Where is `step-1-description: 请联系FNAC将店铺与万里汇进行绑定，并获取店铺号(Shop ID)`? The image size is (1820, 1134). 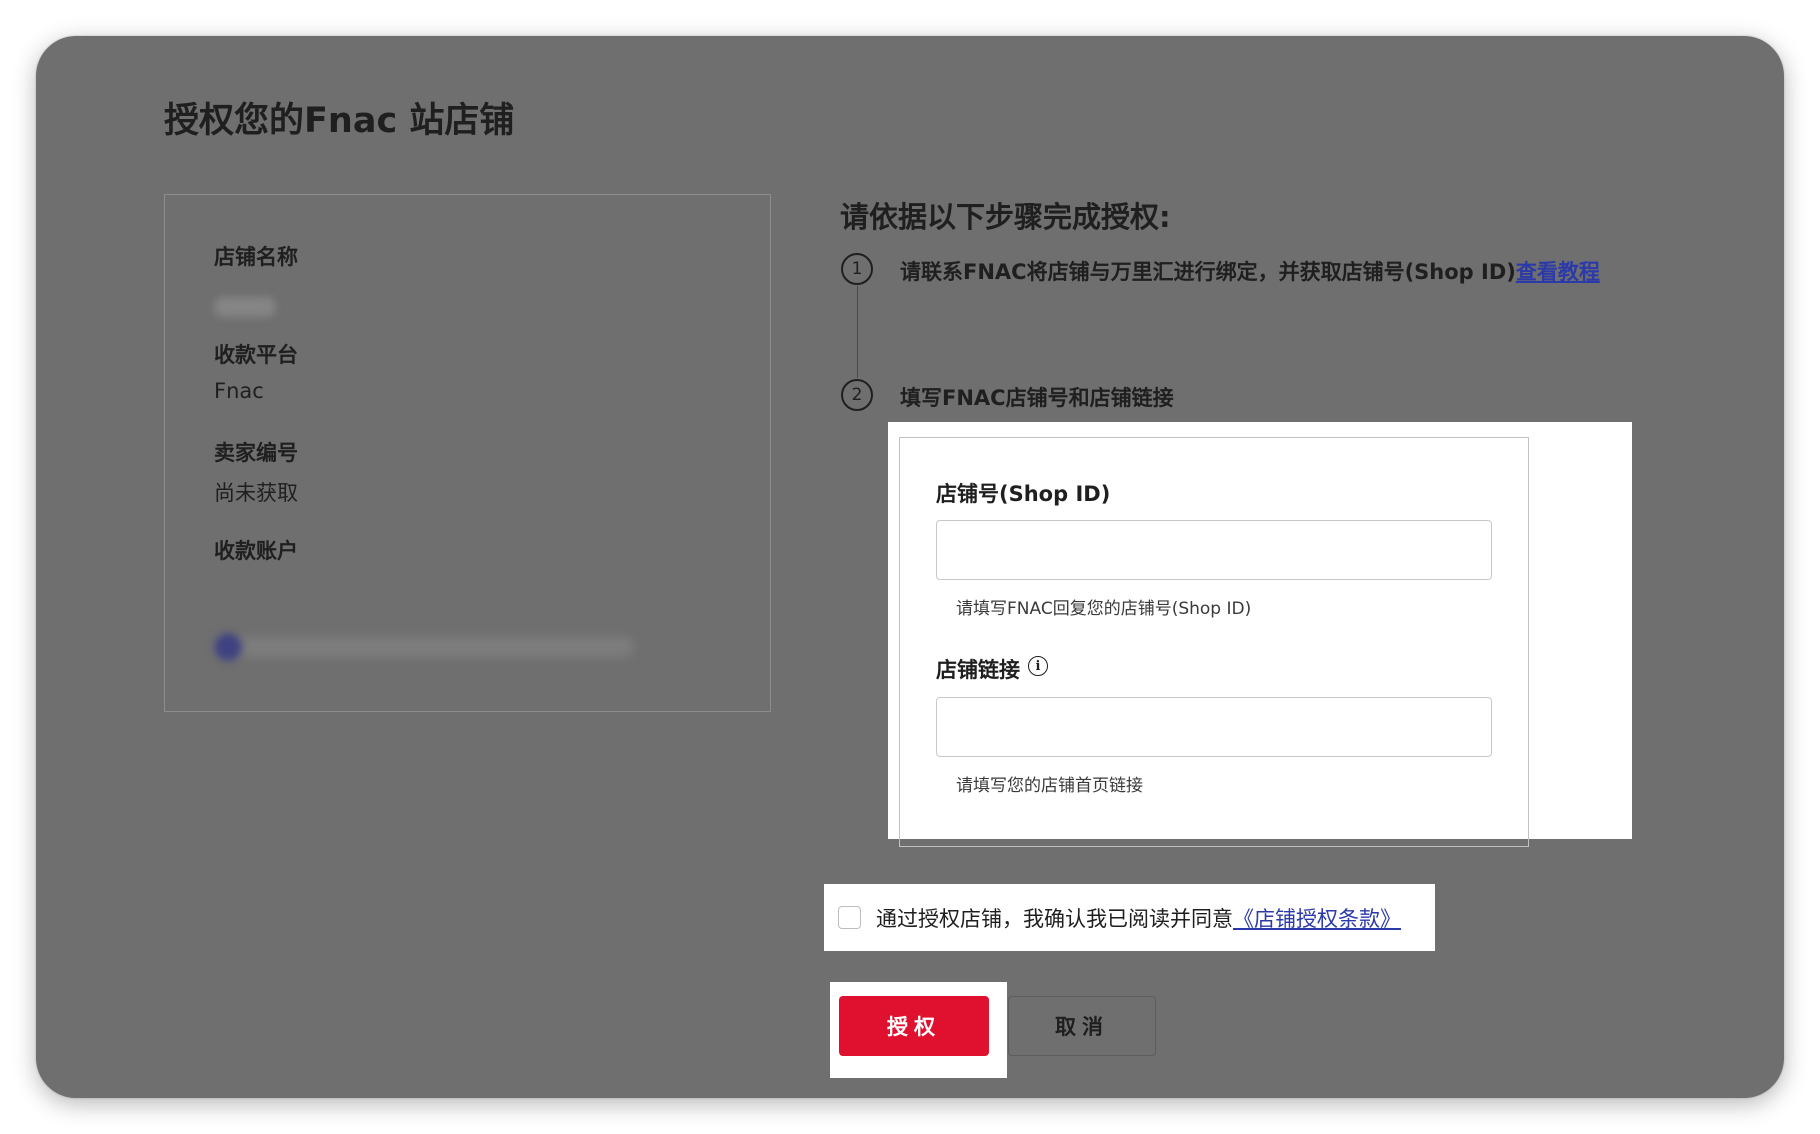 step-1-description: 请联系FNAC将店铺与万里汇进行绑定，并获取店铺号(Shop ID) is located at coordinates (1208, 272).